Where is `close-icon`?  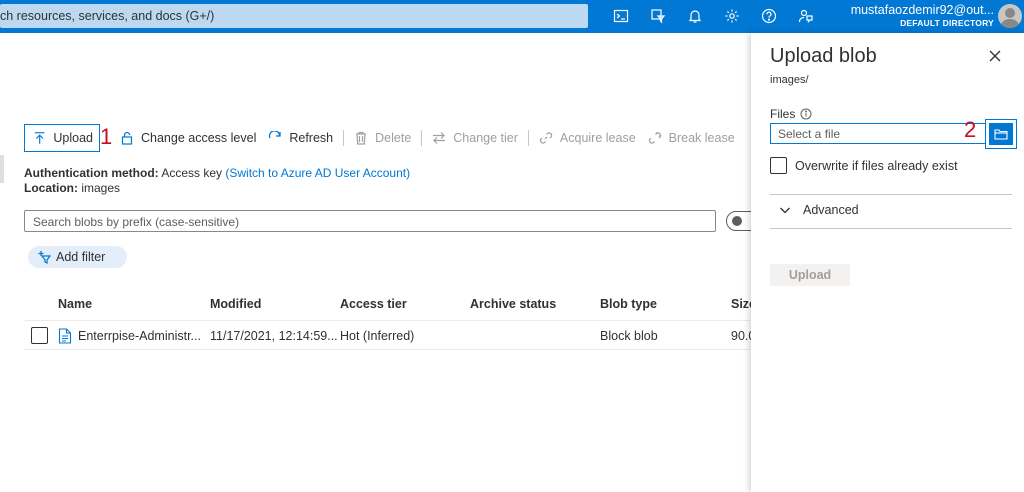 close-icon is located at coordinates (995, 56).